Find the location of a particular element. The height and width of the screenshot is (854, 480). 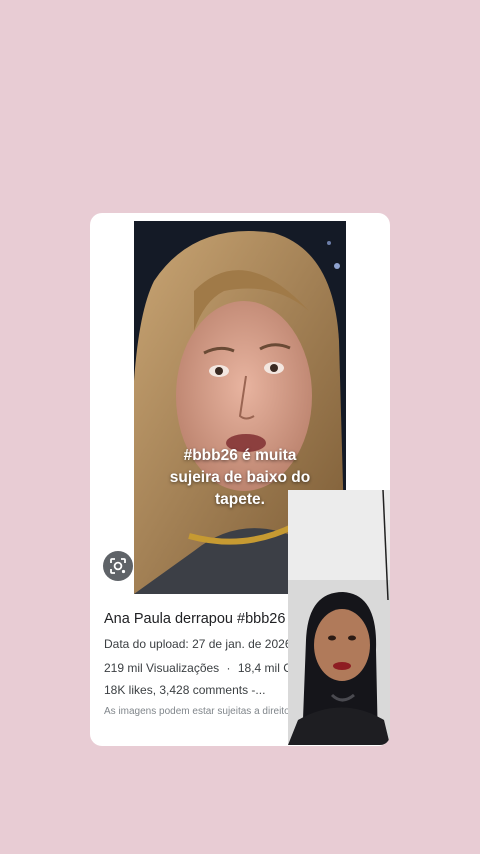

camera-person-illustration is located at coordinates (339, 617).